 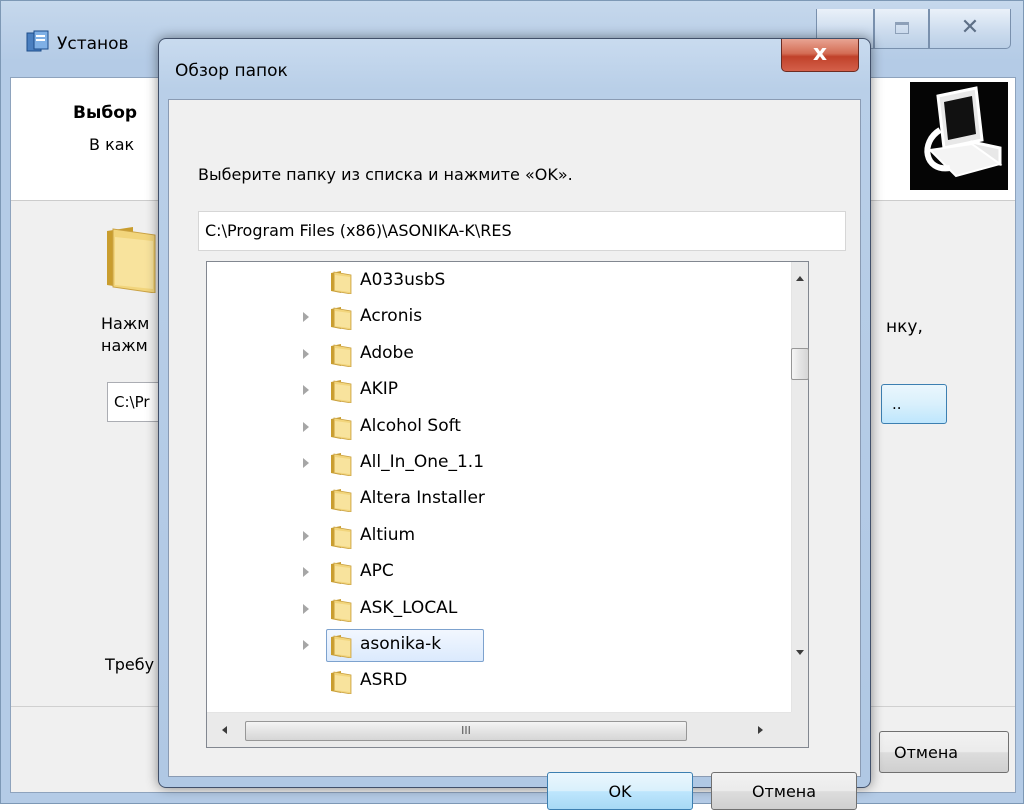 What do you see at coordinates (914, 404) in the screenshot?
I see `installer-browse-button: ..` at bounding box center [914, 404].